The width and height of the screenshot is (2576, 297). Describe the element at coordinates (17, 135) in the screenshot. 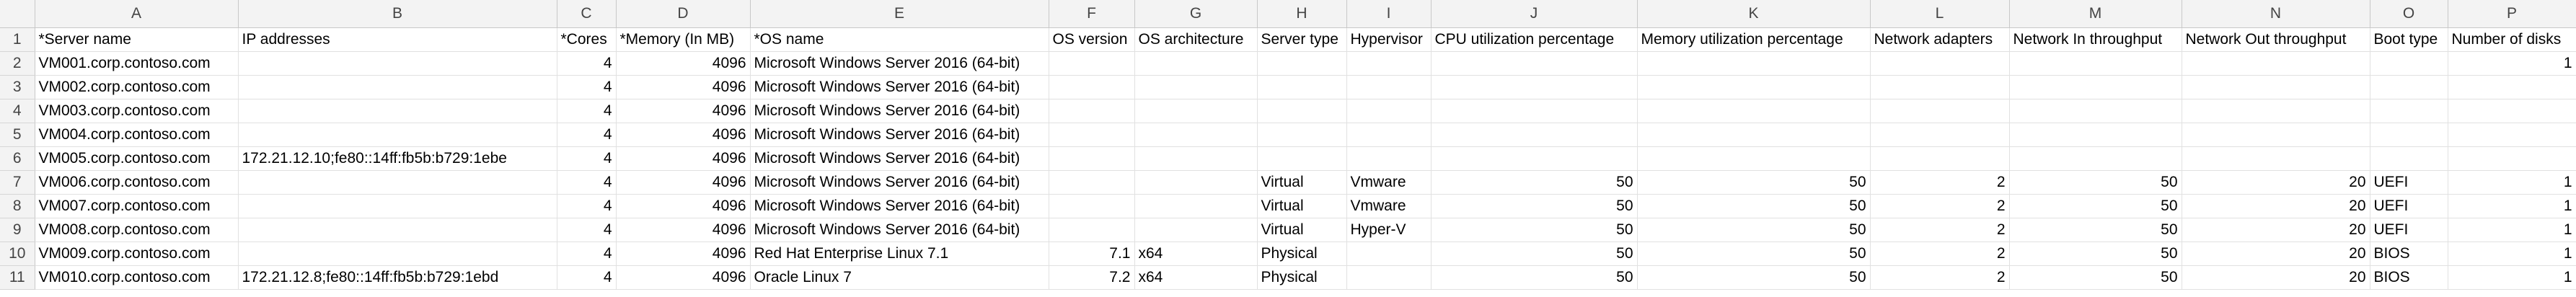

I see `row-header: 5` at that location.